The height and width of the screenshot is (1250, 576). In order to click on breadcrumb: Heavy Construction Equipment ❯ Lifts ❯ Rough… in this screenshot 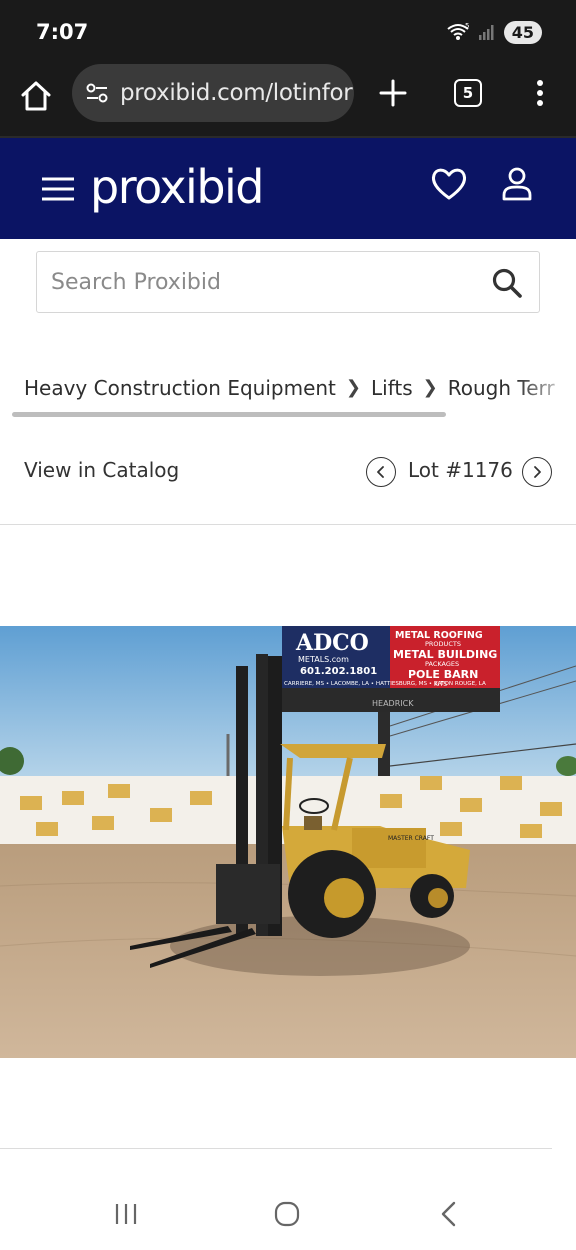, I will do `click(300, 391)`.